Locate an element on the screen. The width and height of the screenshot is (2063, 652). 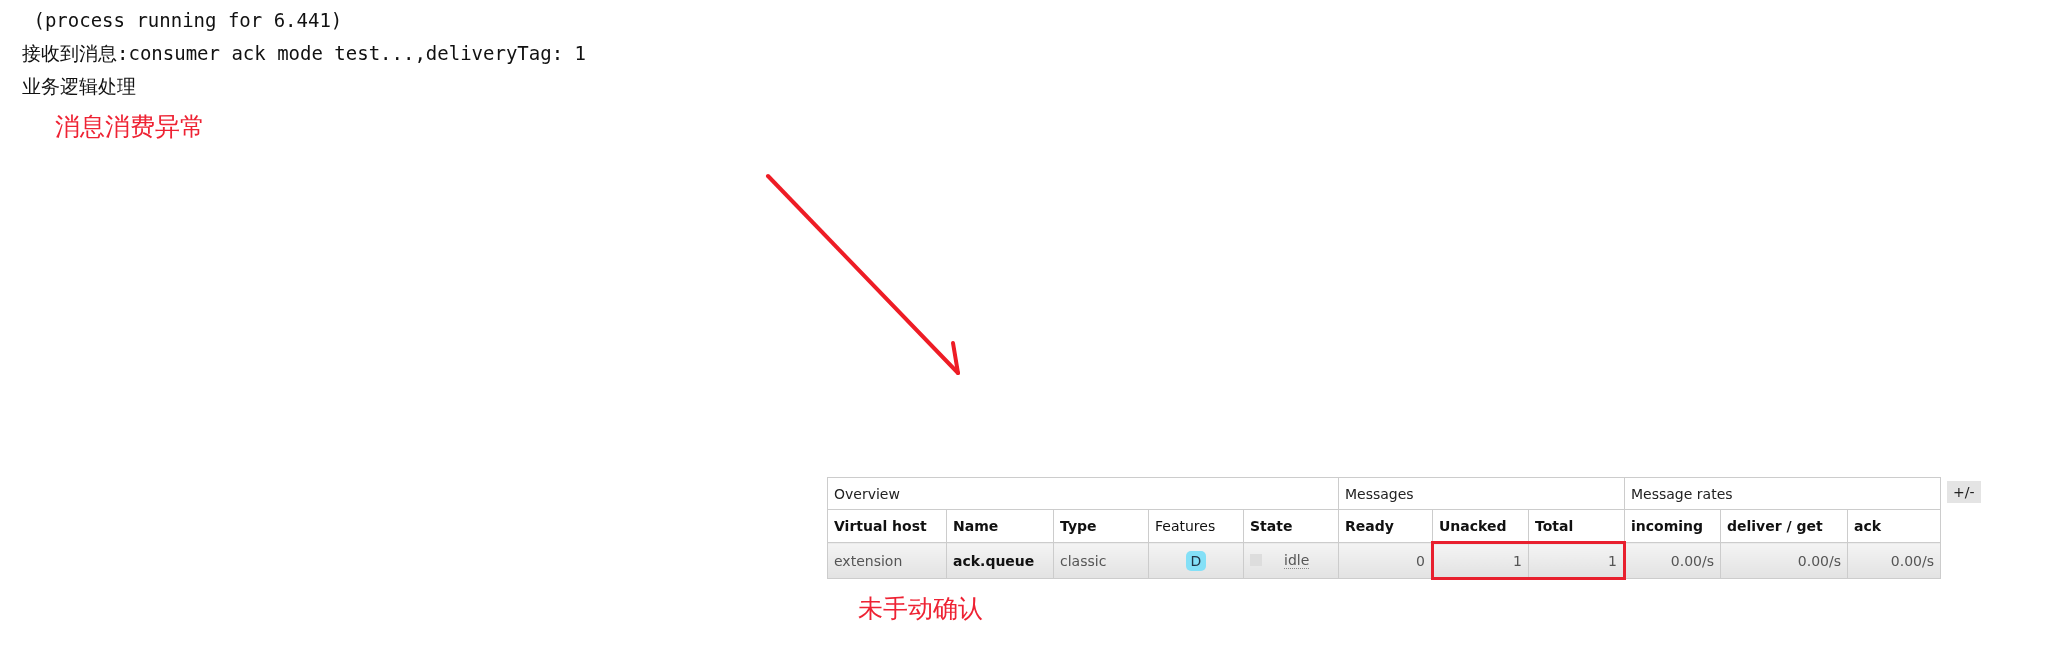
column-group-header: Message rates is located at coordinates (1782, 493).